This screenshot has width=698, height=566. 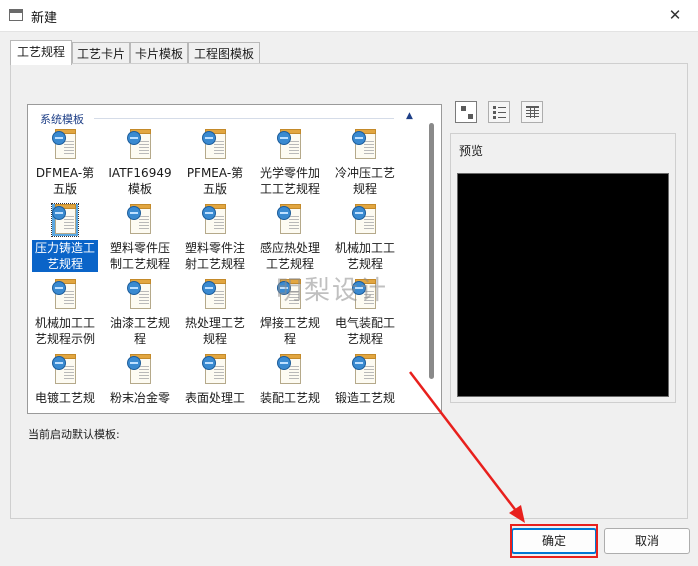 What do you see at coordinates (675, 16) in the screenshot?
I see `close-button: ✕` at bounding box center [675, 16].